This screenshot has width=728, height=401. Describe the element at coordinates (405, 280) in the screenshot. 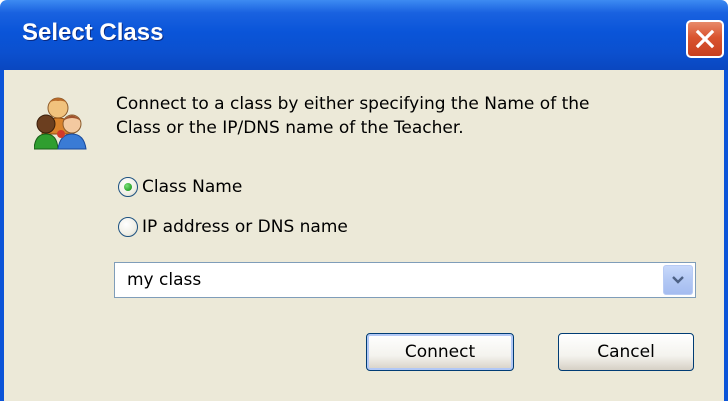

I see `class-name-combobox: my class` at that location.